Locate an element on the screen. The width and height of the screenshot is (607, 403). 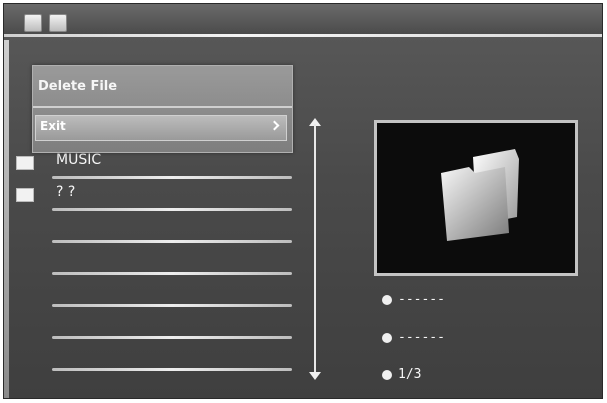
delete-file-dialog: Delete File Exit is located at coordinates (162, 109).